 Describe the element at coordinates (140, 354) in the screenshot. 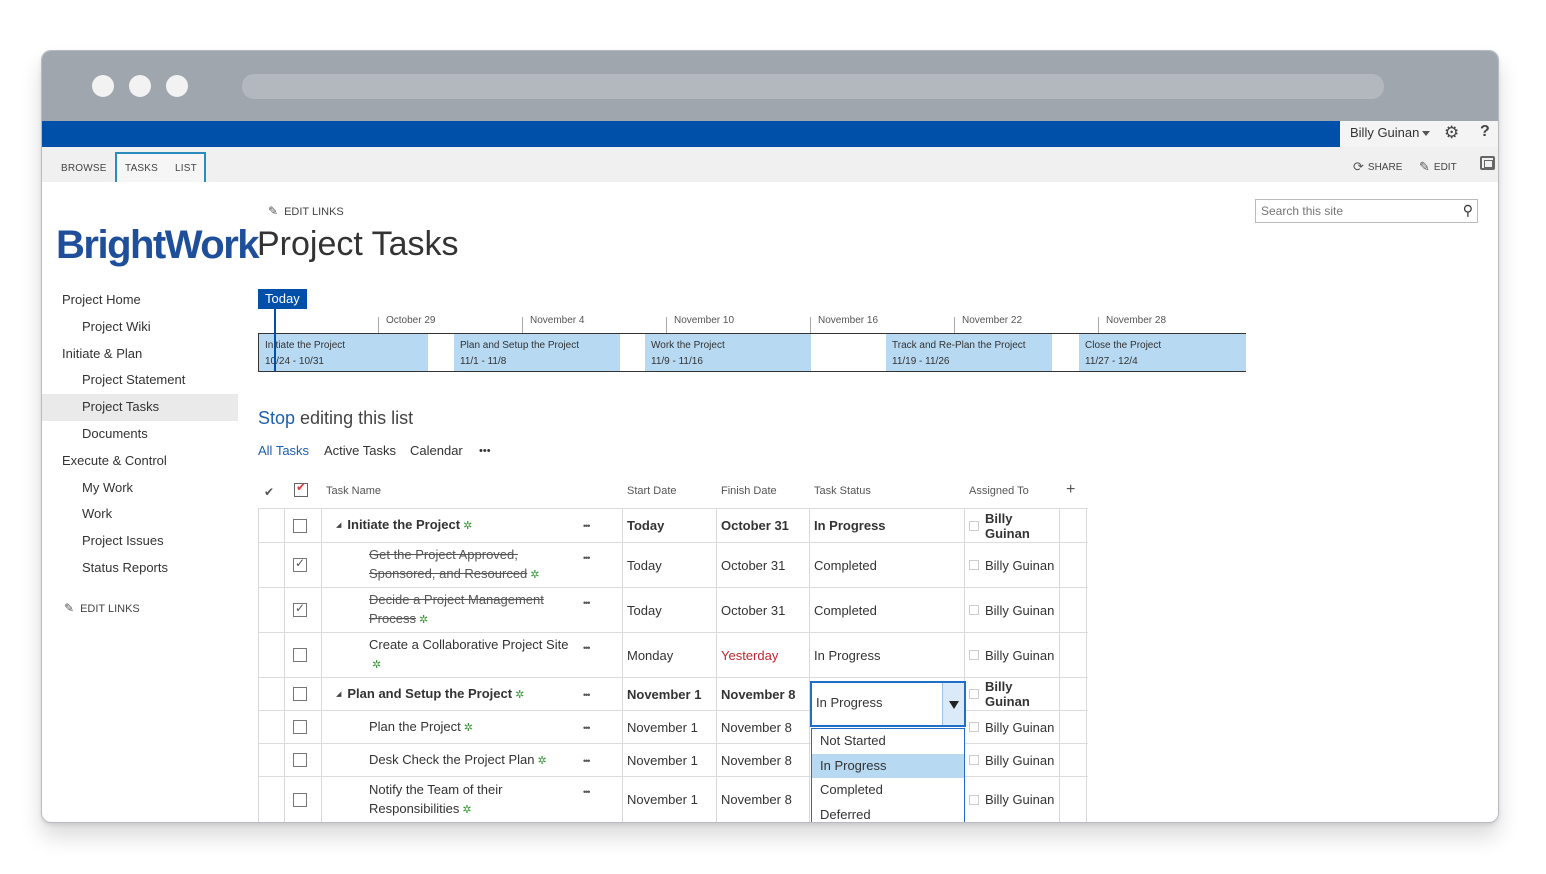

I see `nav-item-initiate-plan: Initiate & Plan` at that location.